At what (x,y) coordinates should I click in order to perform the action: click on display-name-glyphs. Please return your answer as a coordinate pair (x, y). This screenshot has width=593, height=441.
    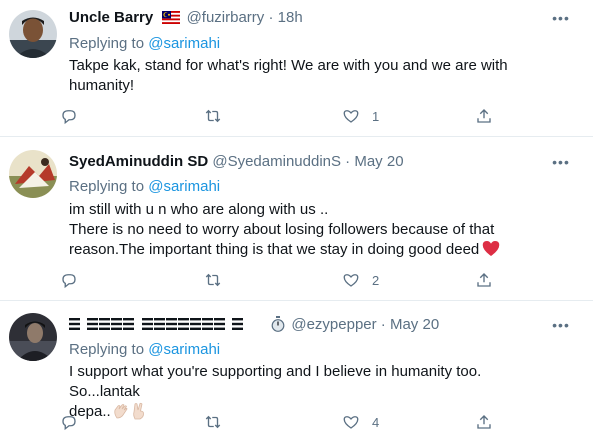
    Looking at the image, I should click on (165, 324).